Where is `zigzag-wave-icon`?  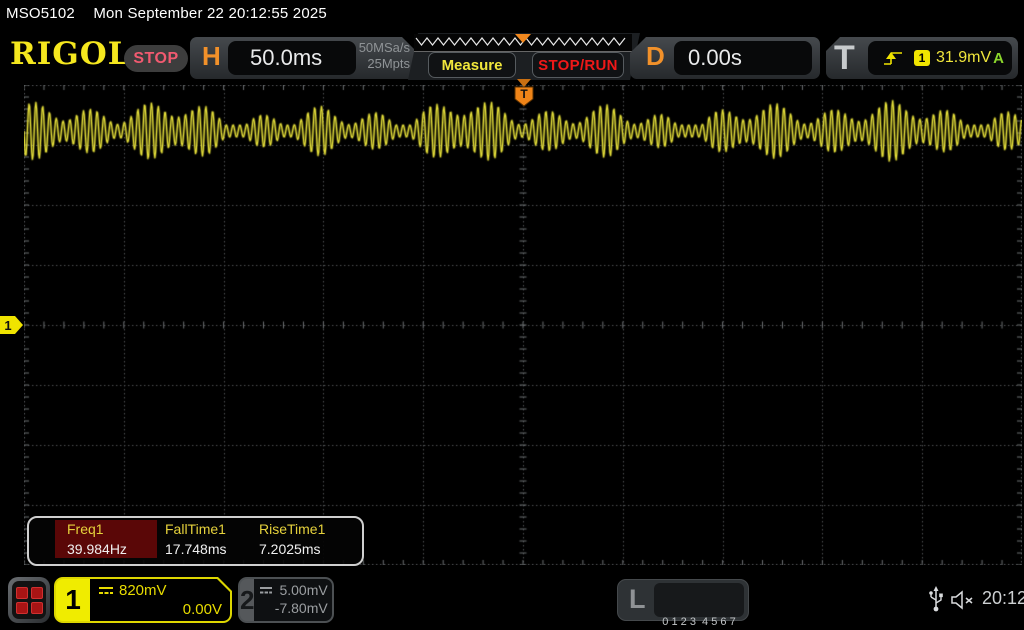 zigzag-wave-icon is located at coordinates (520, 40).